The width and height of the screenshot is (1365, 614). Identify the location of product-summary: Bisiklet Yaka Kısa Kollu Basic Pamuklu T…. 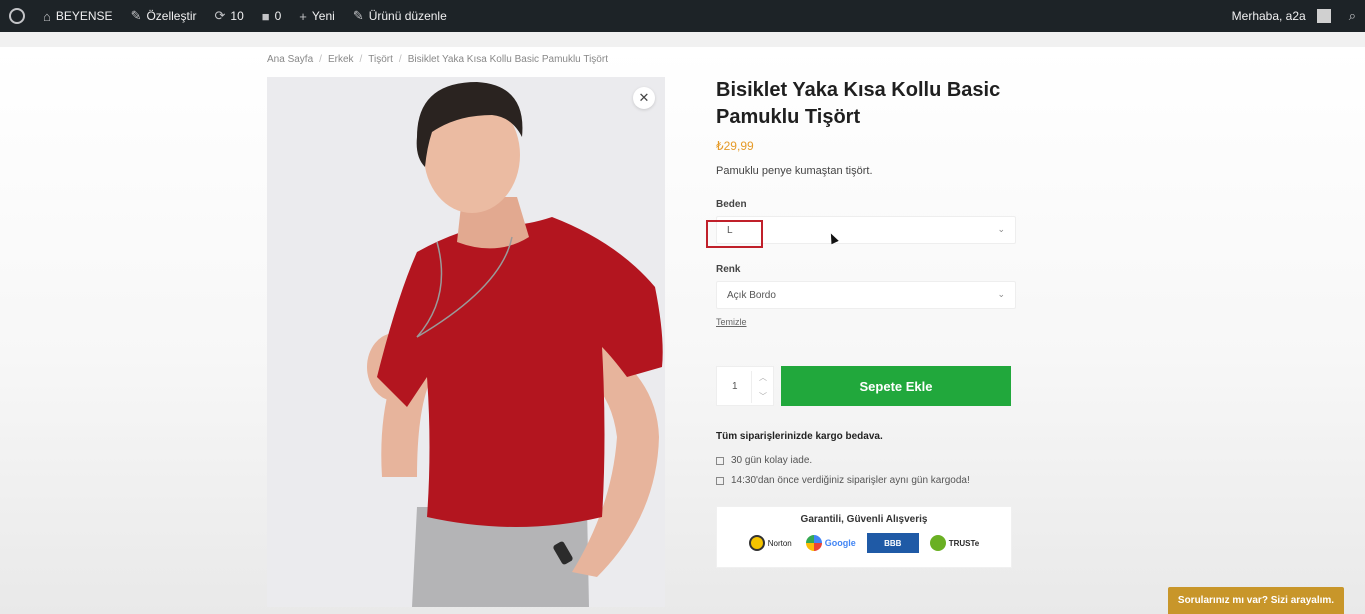
(866, 202).